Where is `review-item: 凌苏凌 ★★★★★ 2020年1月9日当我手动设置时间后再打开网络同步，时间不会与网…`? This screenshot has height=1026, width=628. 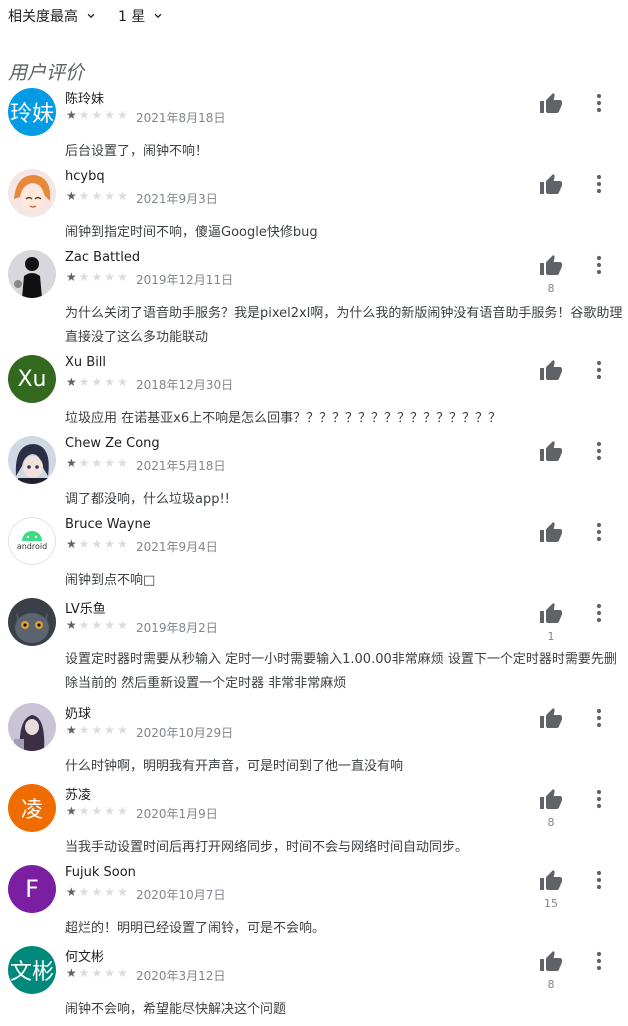
review-item: 凌苏凌 ★★★★★ 2020年1月9日当我手动设置时间后再打开网络同步，时间不会与网… is located at coordinates (314, 824).